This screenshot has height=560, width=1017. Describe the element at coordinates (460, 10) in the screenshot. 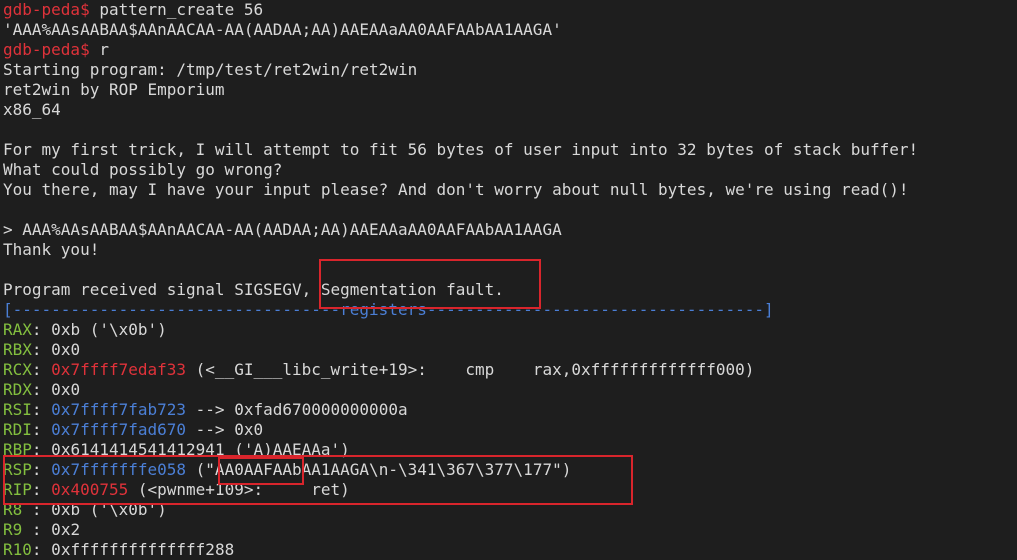

I see `prompt-line: gdb-peda$ pattern_create 56` at that location.